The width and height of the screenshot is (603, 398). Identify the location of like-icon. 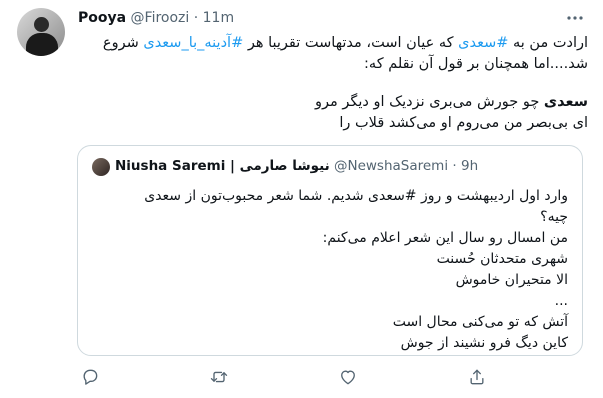
(348, 377).